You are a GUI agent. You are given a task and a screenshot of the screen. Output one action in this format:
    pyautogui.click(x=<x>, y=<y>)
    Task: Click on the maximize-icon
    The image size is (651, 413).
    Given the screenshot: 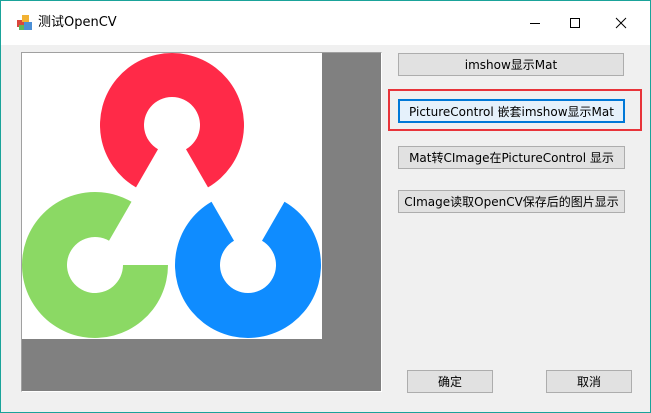 What is the action you would take?
    pyautogui.click(x=575, y=23)
    